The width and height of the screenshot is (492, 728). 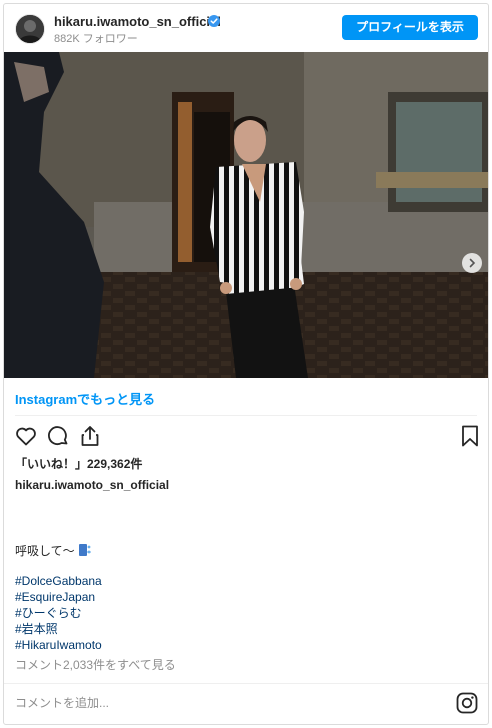 I want to click on header-username: hikaru.iwamoto_sn_official, so click(x=137, y=21).